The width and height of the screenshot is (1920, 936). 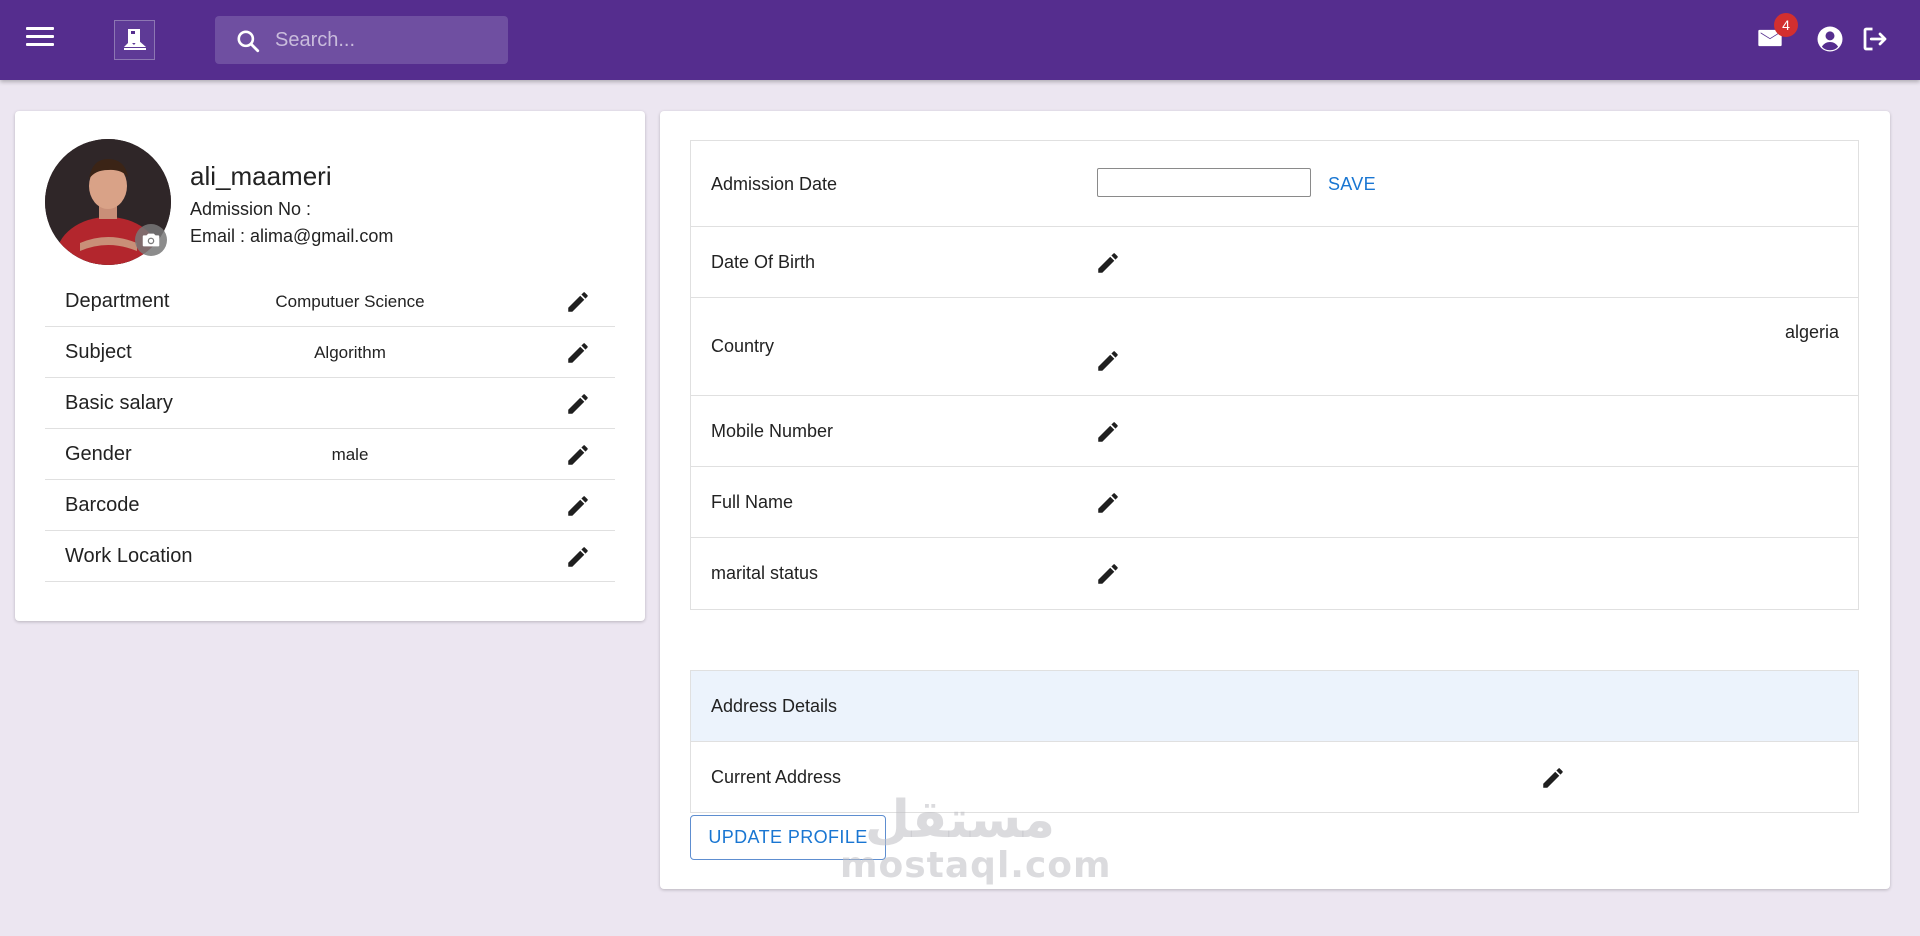 What do you see at coordinates (350, 352) in the screenshot?
I see `field-value: Algorithm` at bounding box center [350, 352].